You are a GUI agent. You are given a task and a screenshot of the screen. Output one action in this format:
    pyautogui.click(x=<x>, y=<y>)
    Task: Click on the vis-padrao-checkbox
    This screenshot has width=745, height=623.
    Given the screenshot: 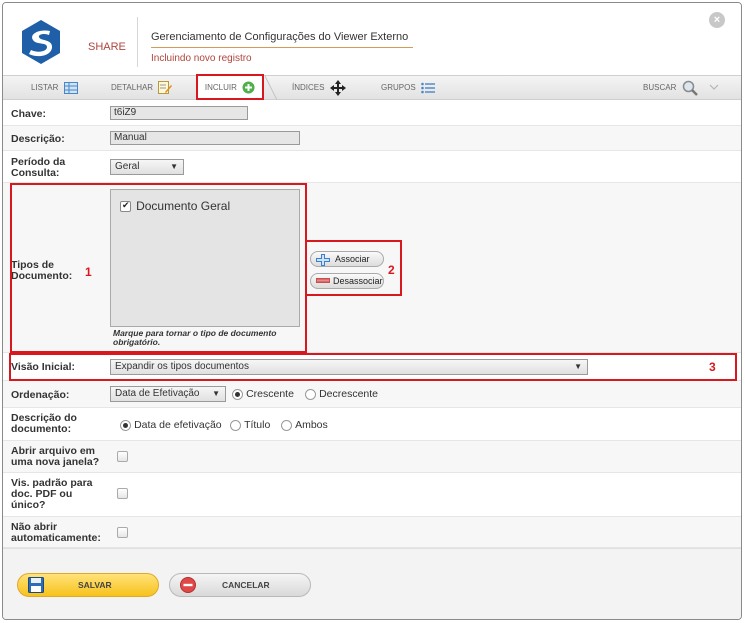 What is the action you would take?
    pyautogui.click(x=122, y=493)
    